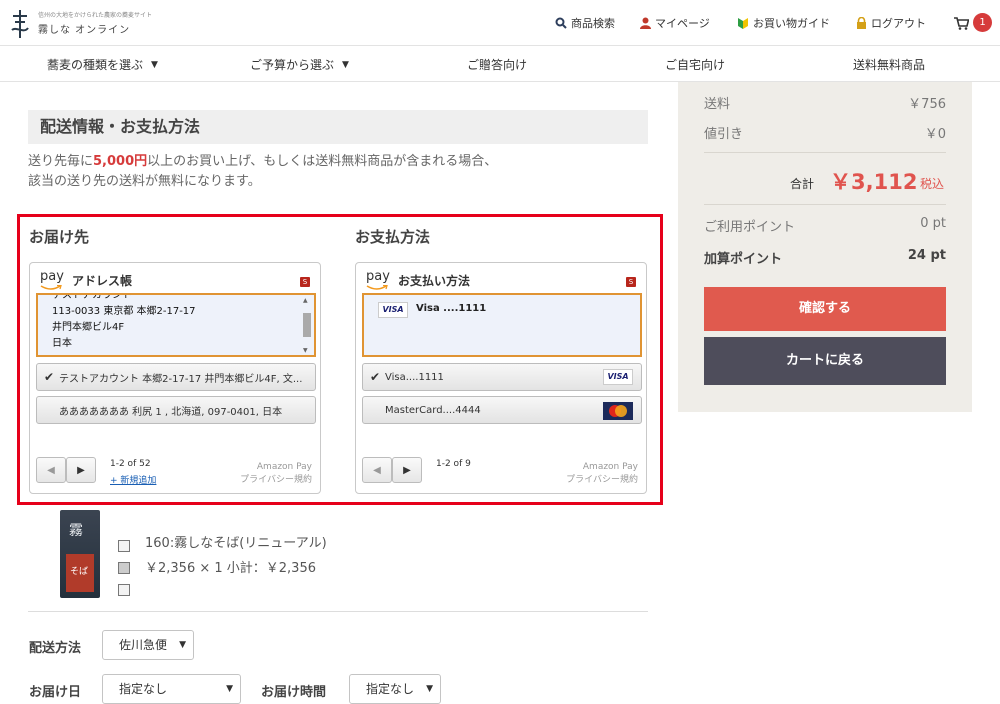  What do you see at coordinates (891, 23) in the screenshot?
I see `nav-logout: ログアウト` at bounding box center [891, 23].